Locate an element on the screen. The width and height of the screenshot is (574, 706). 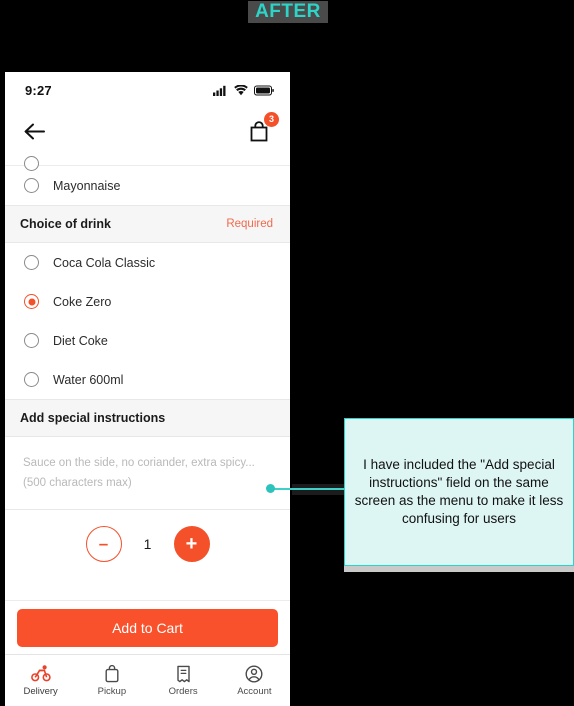
bottom-tab-bar: Delivery Pickup Orders Account is located at coordinates (147, 680).